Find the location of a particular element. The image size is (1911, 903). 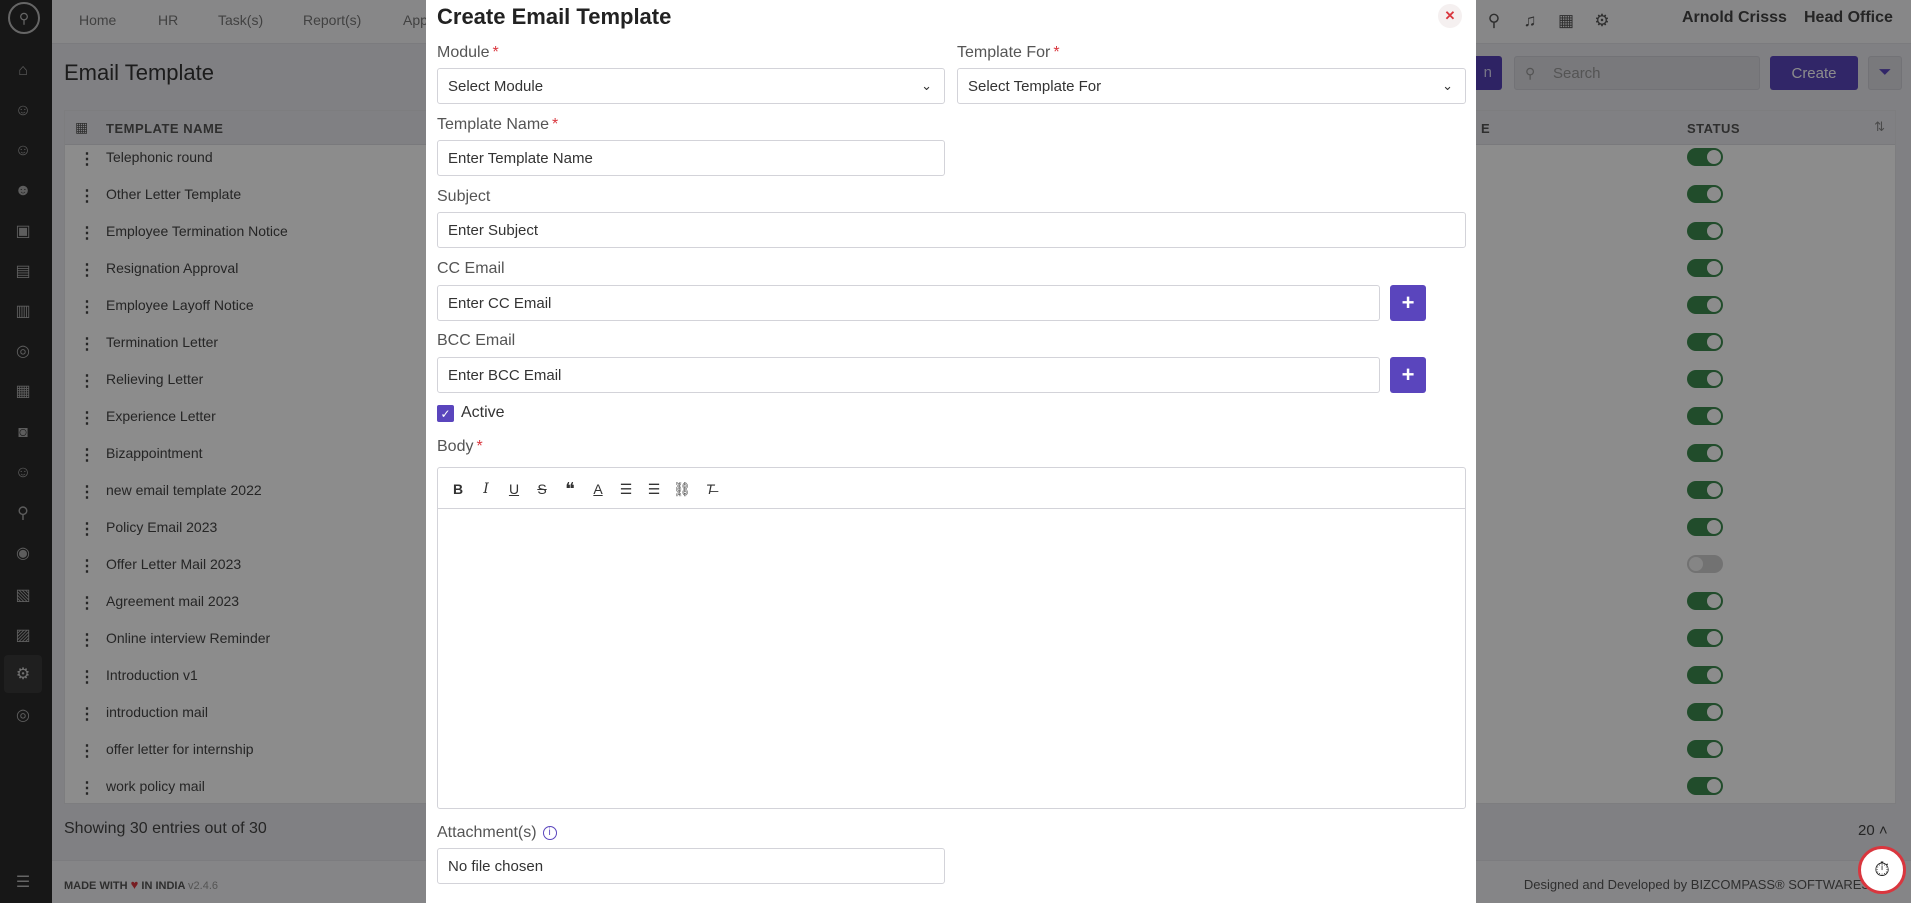

template-for-select: Select Template For ⌄ is located at coordinates (1211, 86).